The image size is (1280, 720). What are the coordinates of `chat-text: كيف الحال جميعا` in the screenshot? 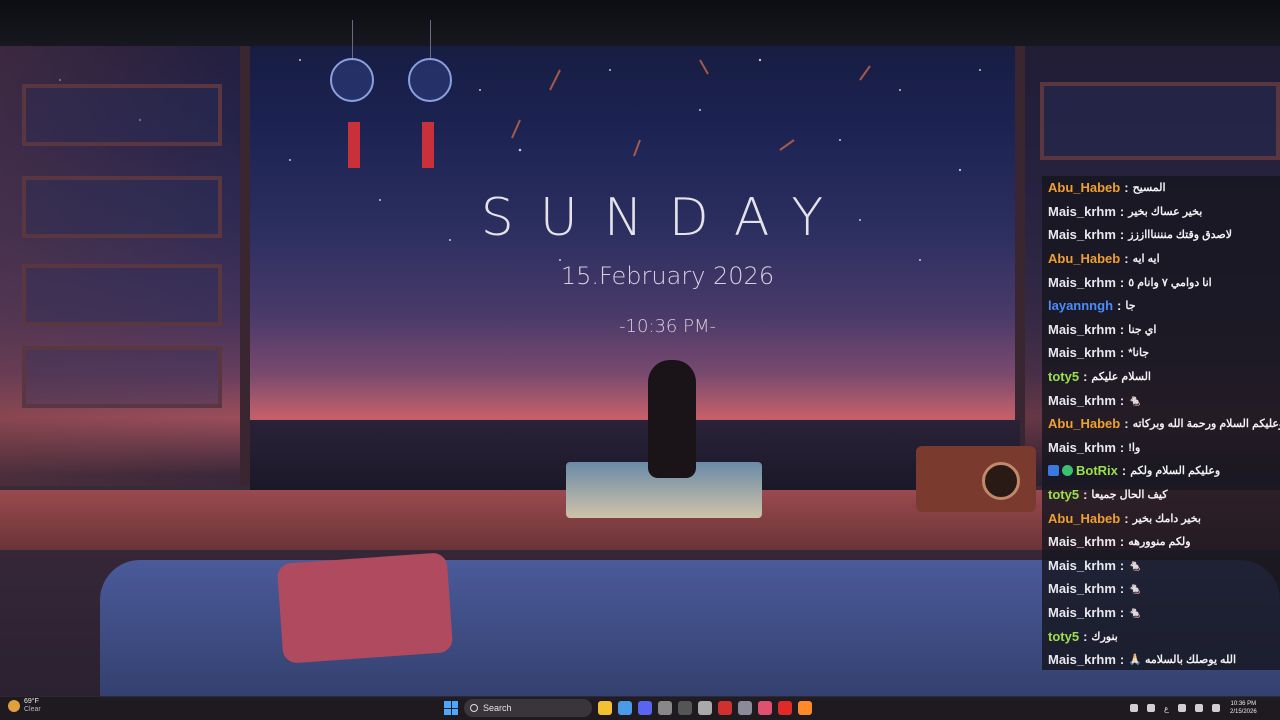 It's located at (1129, 495).